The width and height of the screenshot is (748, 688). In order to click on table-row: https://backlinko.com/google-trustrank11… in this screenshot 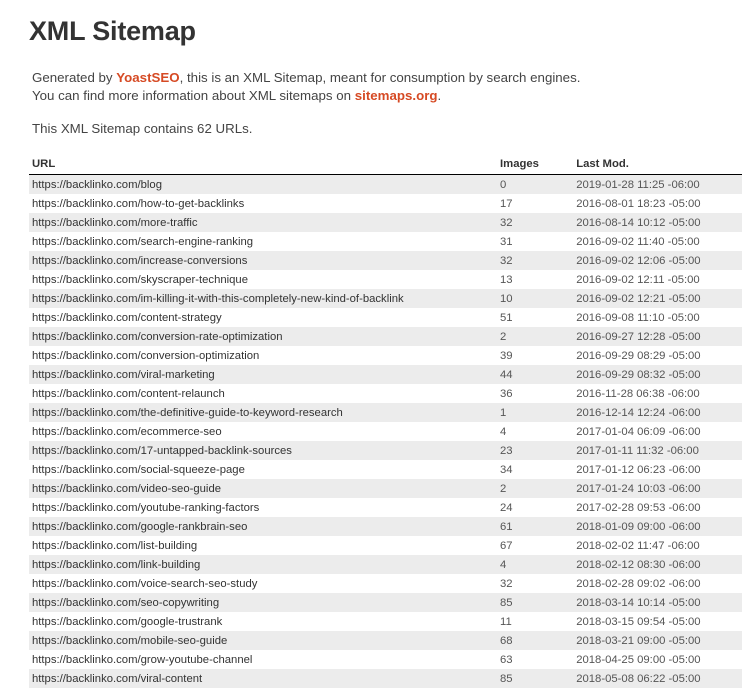, I will do `click(385, 621)`.